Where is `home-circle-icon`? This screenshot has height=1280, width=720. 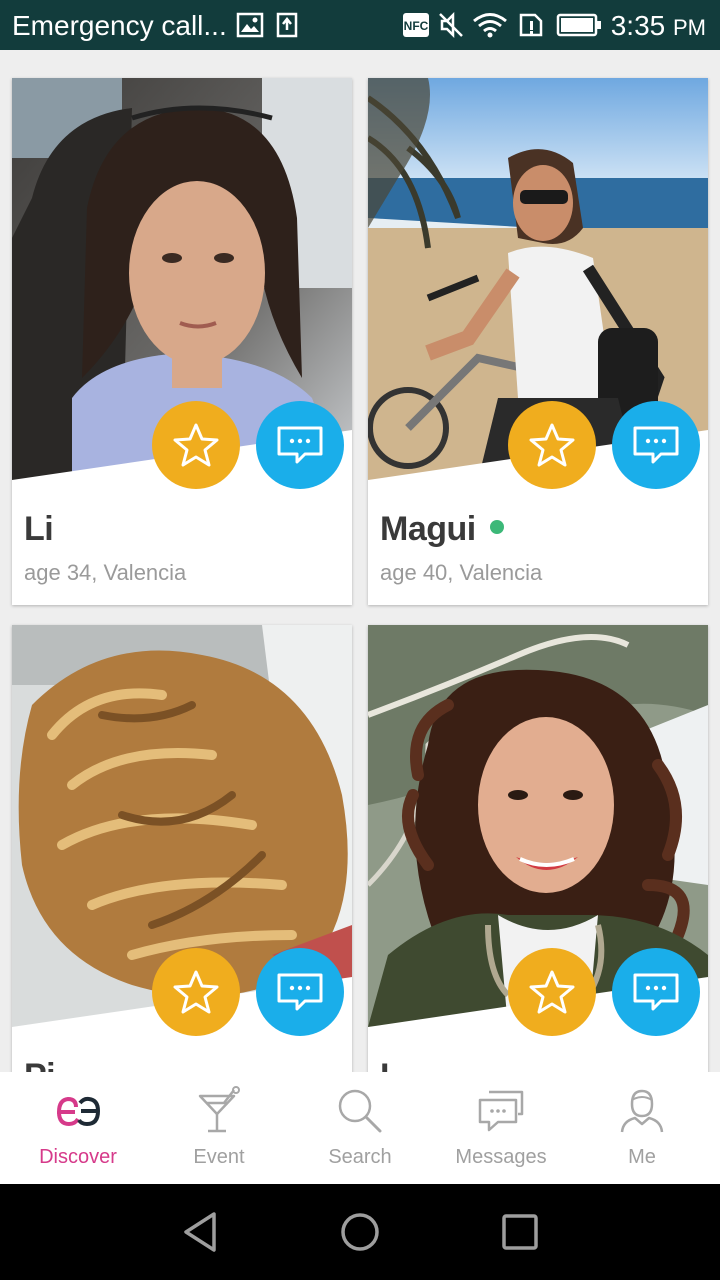 home-circle-icon is located at coordinates (360, 1232).